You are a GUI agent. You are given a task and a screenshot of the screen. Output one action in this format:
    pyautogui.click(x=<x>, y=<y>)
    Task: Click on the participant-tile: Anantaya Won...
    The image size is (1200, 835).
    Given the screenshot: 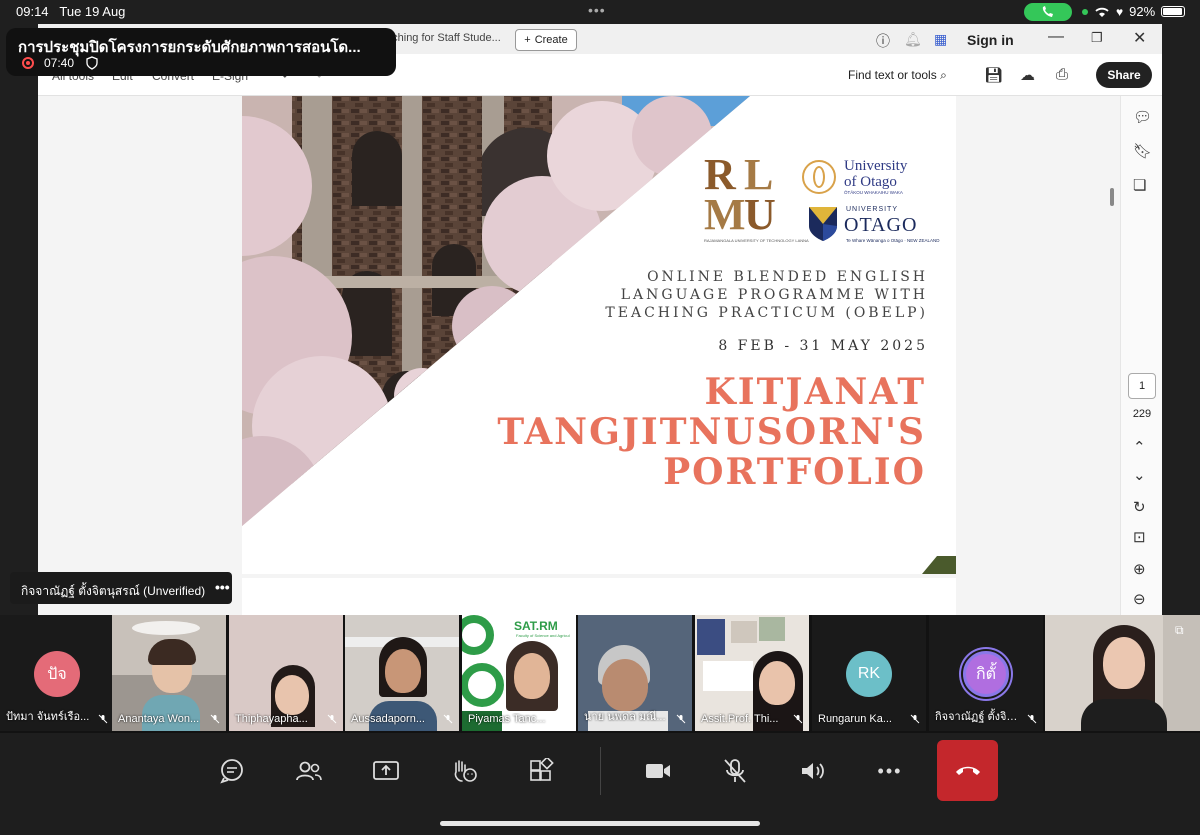 What is the action you would take?
    pyautogui.click(x=169, y=673)
    